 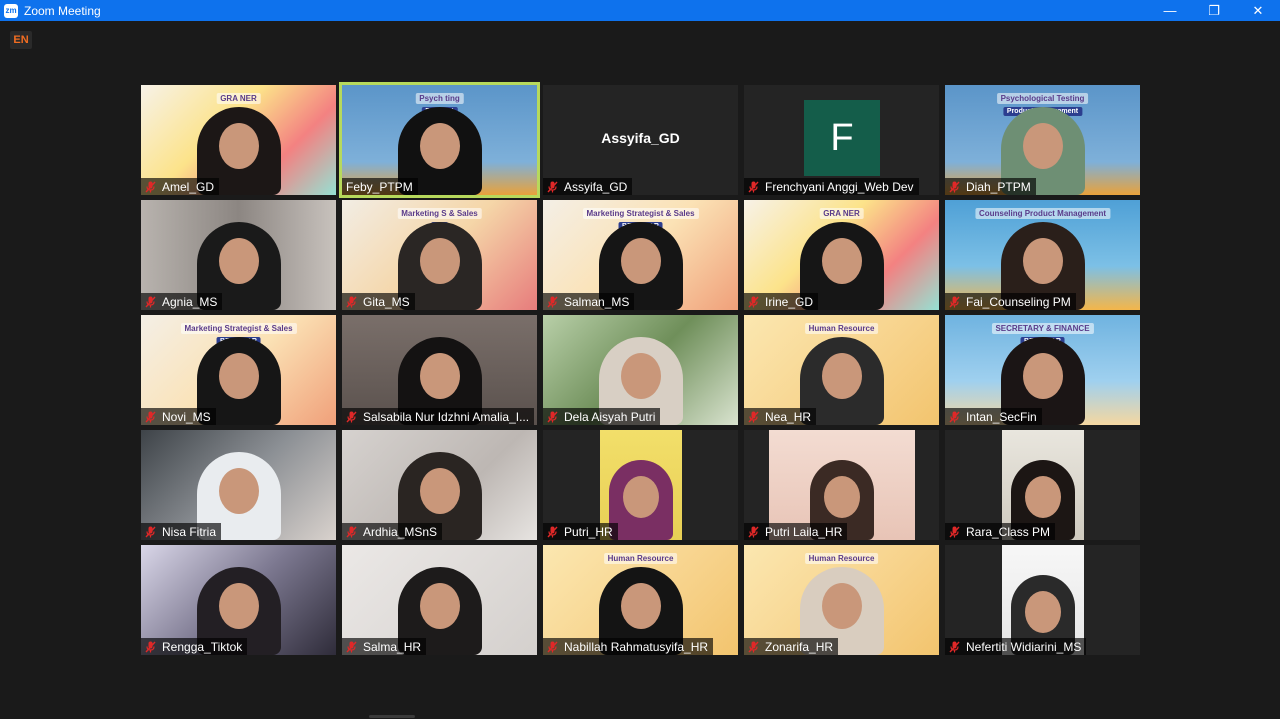 I want to click on participant-silhouette, so click(x=640, y=500).